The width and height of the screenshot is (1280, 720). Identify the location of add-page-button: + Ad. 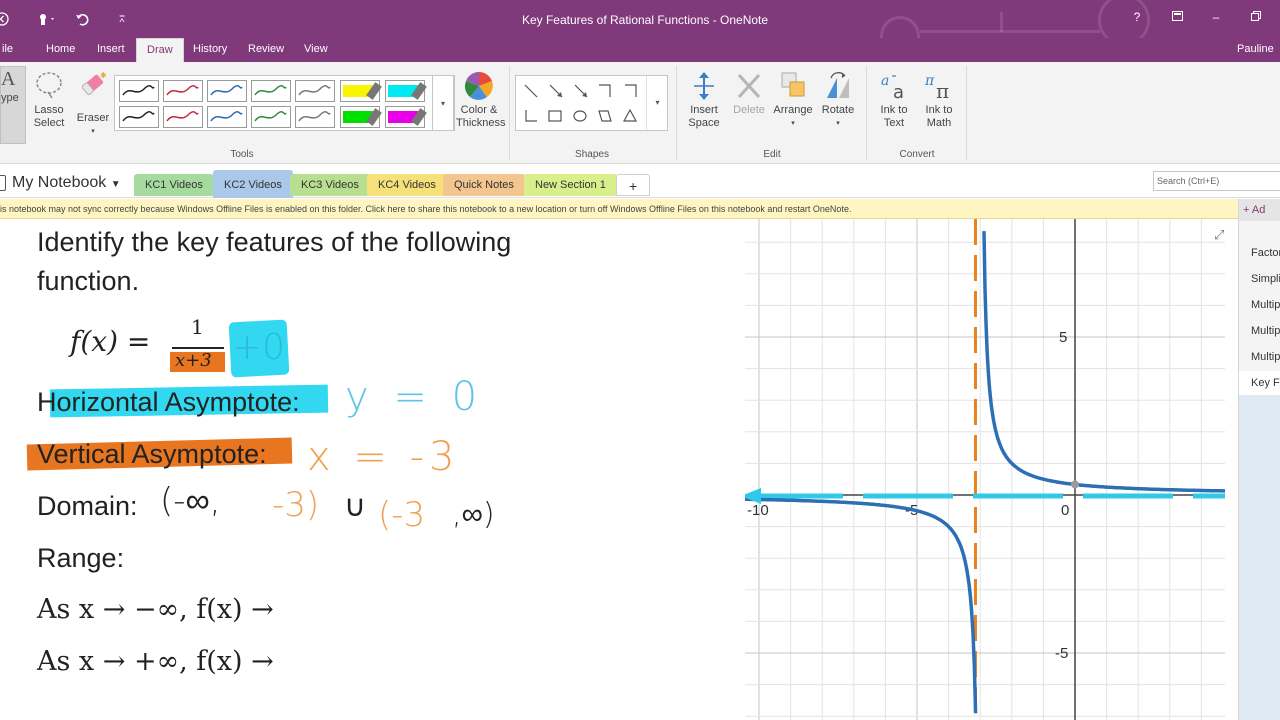
(1259, 210).